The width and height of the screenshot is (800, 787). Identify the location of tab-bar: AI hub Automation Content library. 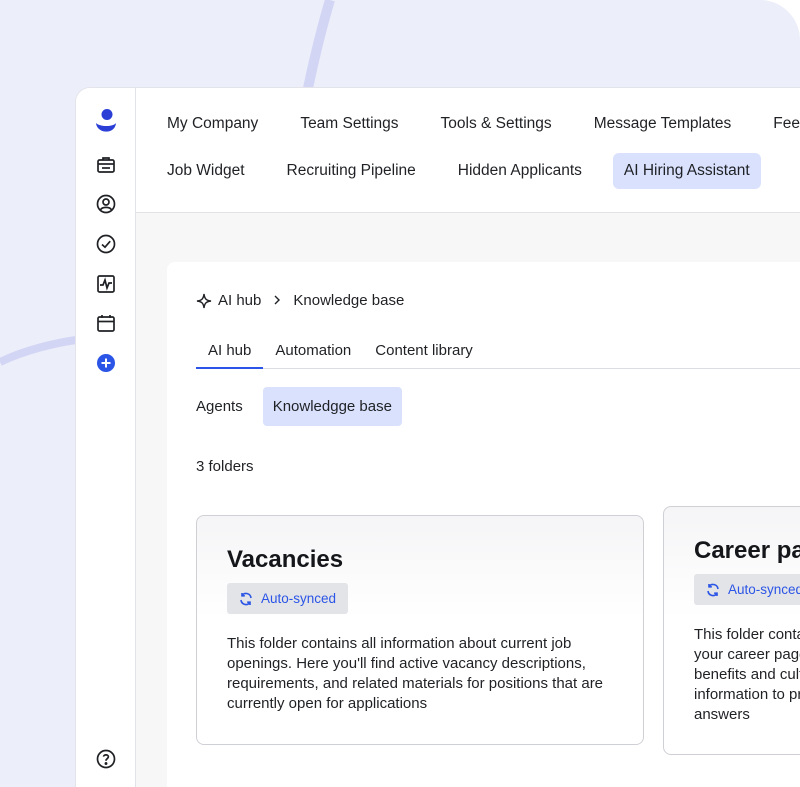
(498, 352).